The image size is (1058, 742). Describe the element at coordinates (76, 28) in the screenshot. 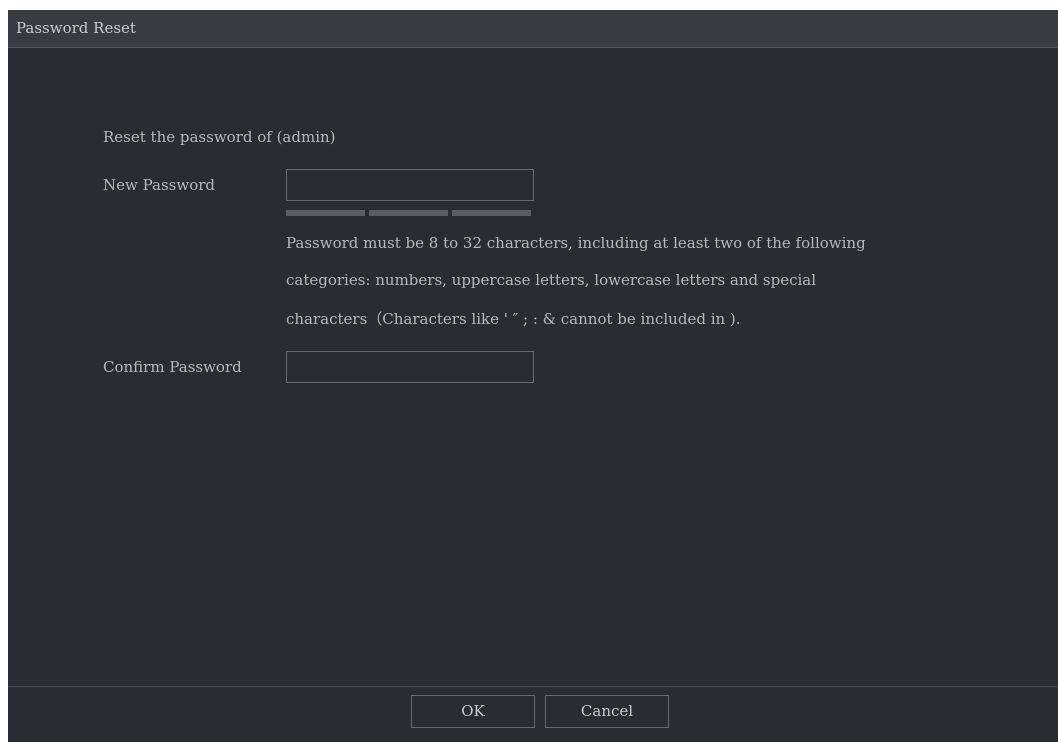

I see `dialog-title: Password Reset` at that location.